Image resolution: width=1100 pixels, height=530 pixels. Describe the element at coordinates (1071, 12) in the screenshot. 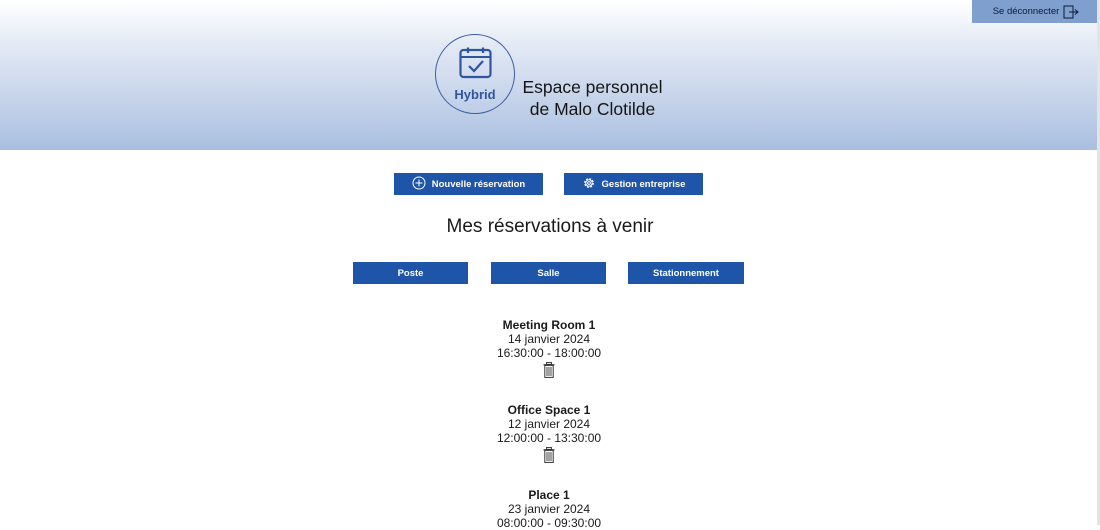

I see `logout-icon` at that location.